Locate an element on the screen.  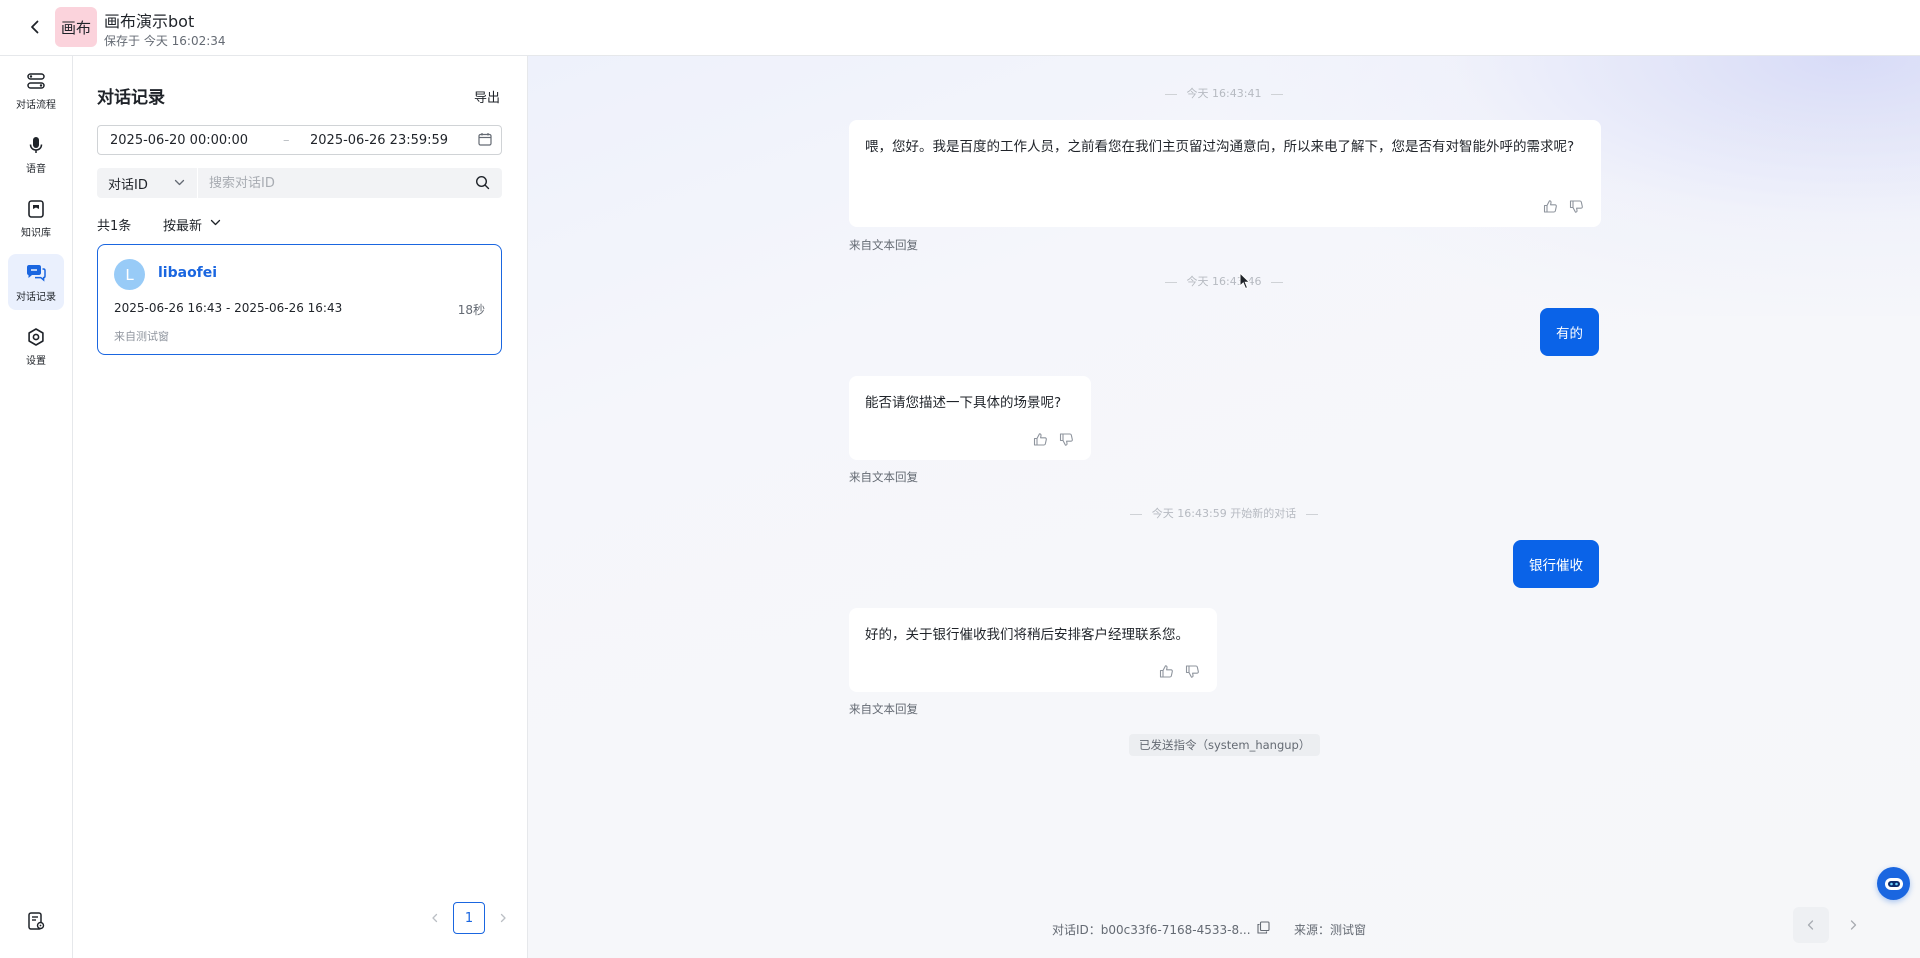
user-message: 银行催收 is located at coordinates (1556, 564).